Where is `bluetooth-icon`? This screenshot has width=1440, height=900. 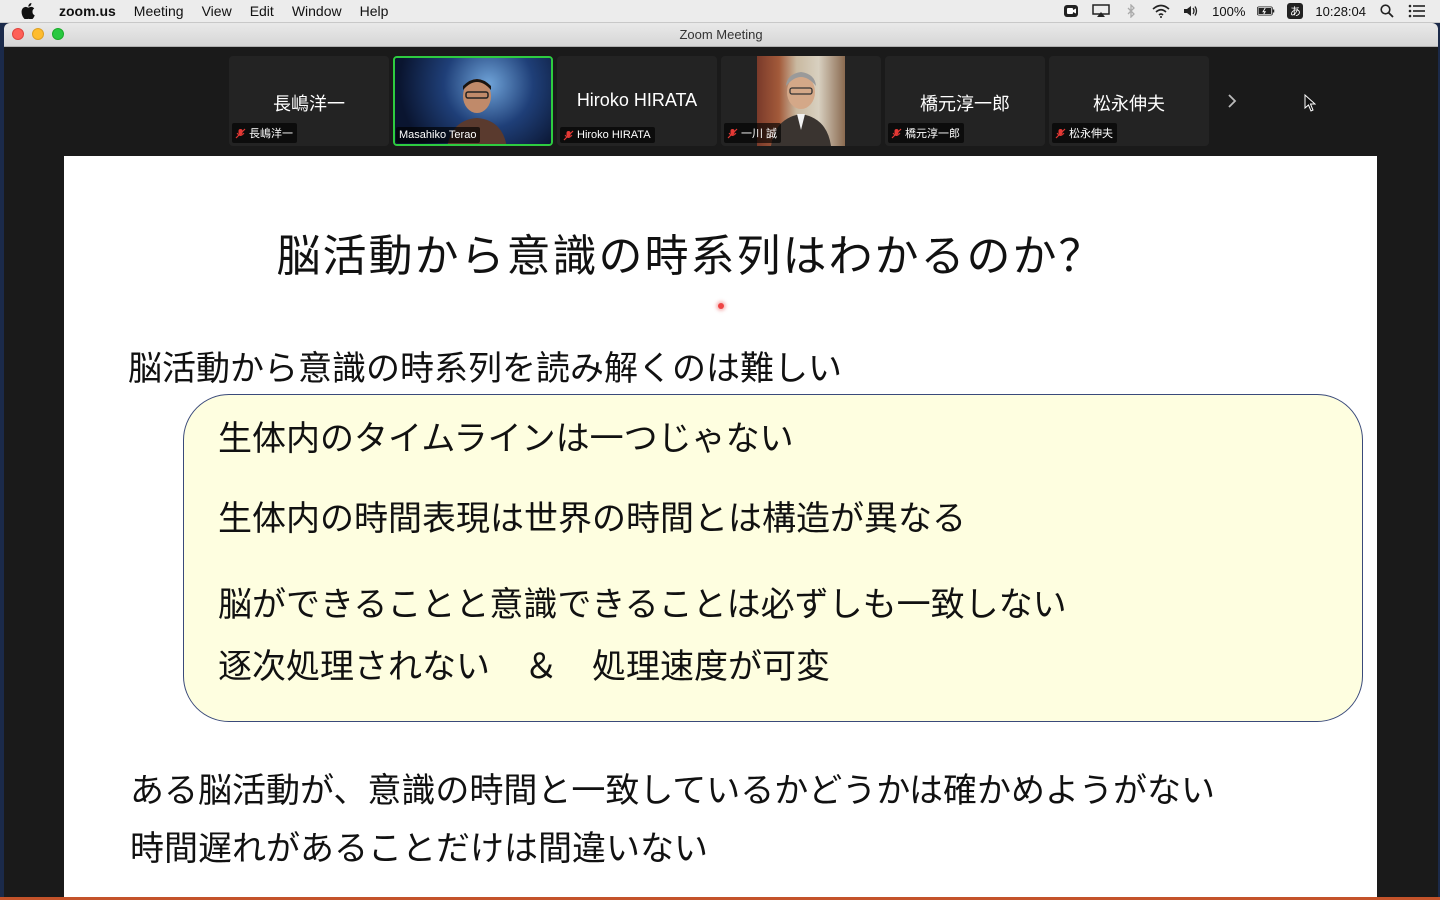
bluetooth-icon is located at coordinates (1131, 11).